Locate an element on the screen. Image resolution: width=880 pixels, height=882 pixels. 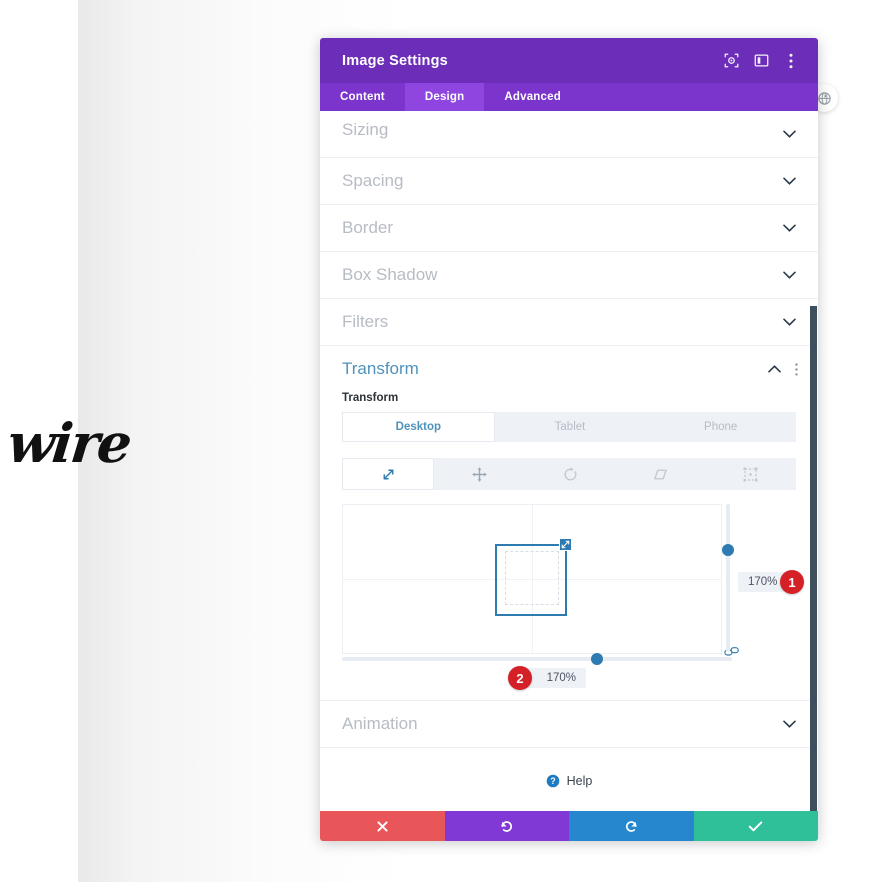
transform-rotate-button is located at coordinates (570, 474).